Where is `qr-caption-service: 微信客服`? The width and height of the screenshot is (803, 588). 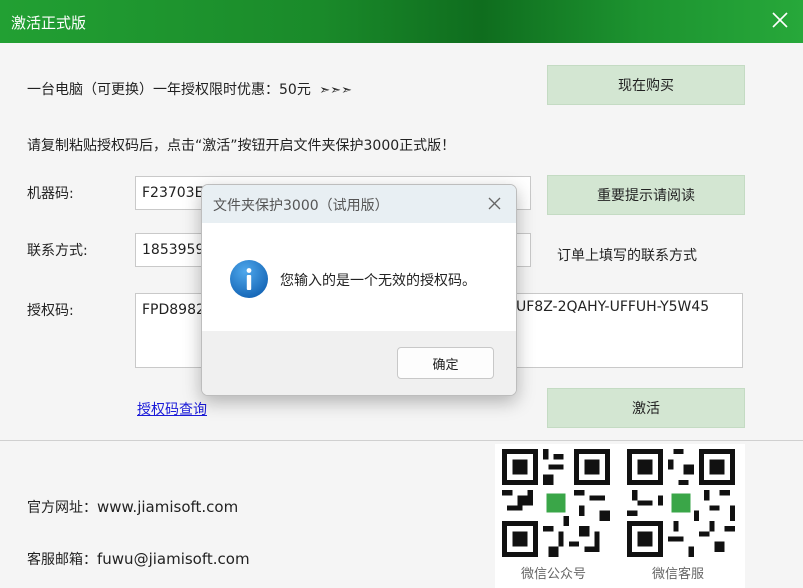
qr-caption-service: 微信客服 is located at coordinates (678, 574).